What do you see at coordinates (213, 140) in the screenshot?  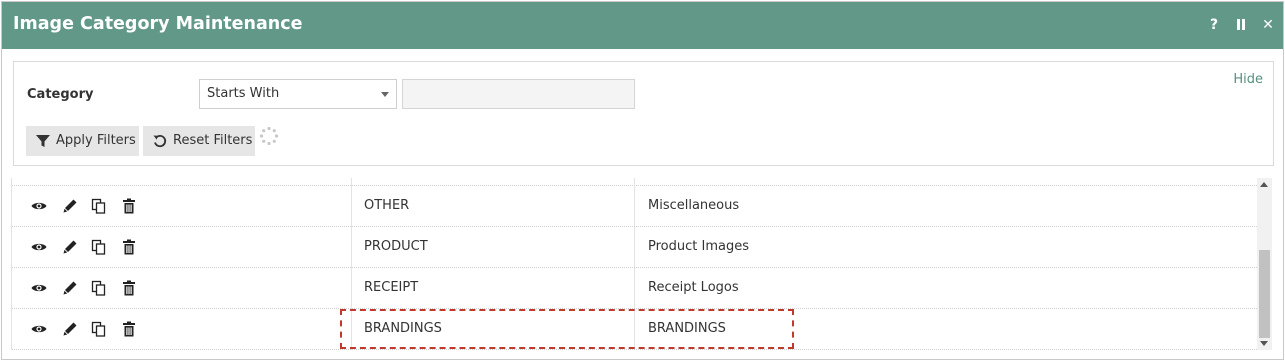 I see `reset-filters-label: Reset Filters` at bounding box center [213, 140].